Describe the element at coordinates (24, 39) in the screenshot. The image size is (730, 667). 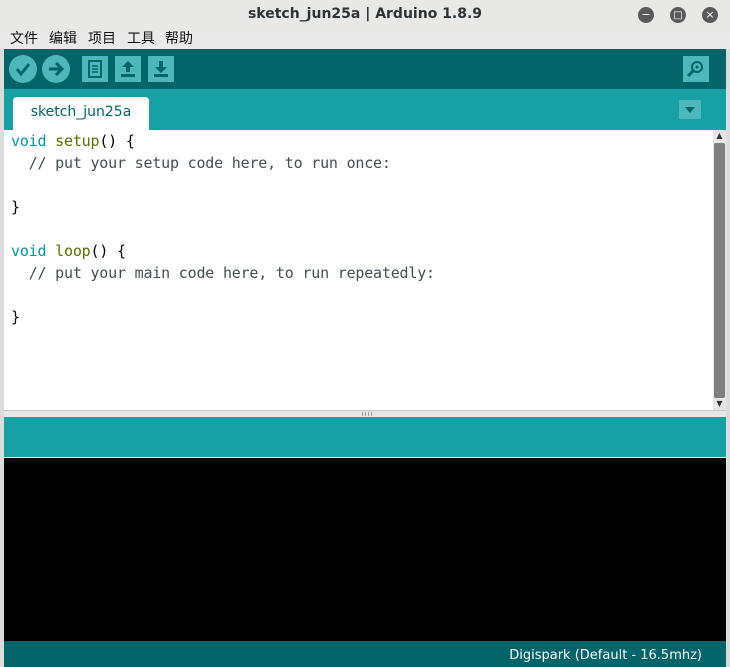
I see `menu-file: 文件` at that location.